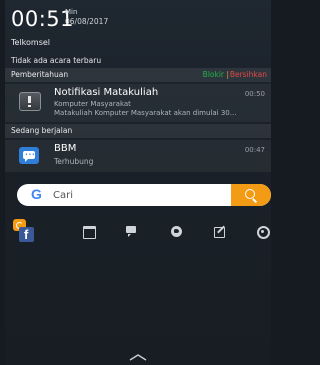 This screenshot has height=365, width=320. What do you see at coordinates (251, 195) in the screenshot?
I see `search-button` at bounding box center [251, 195].